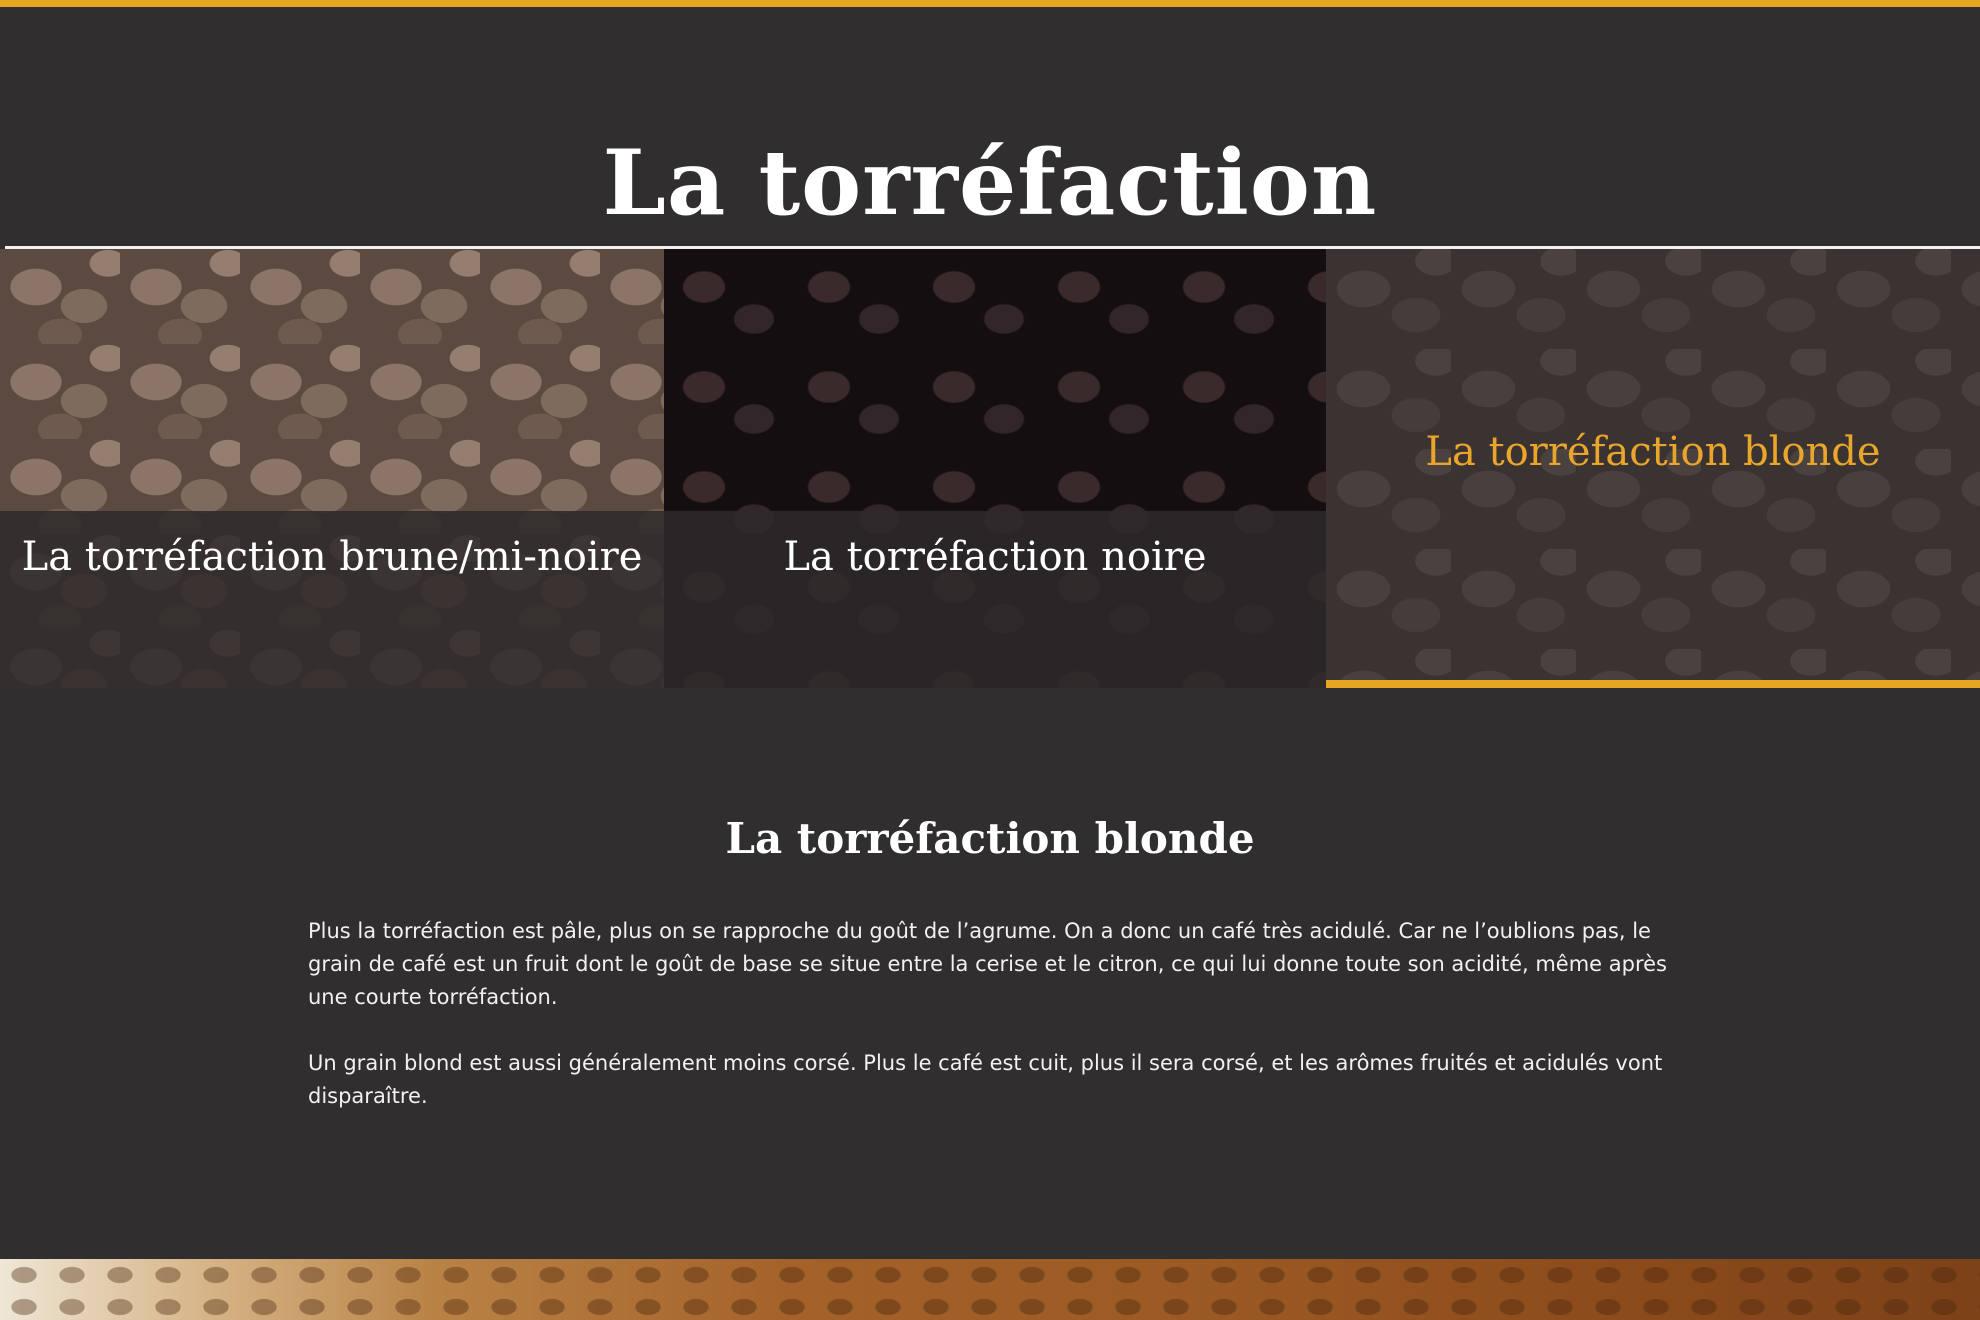 Image resolution: width=1980 pixels, height=1320 pixels. Describe the element at coordinates (995, 557) in the screenshot. I see `tab-label-noire: La torréfaction noire` at that location.